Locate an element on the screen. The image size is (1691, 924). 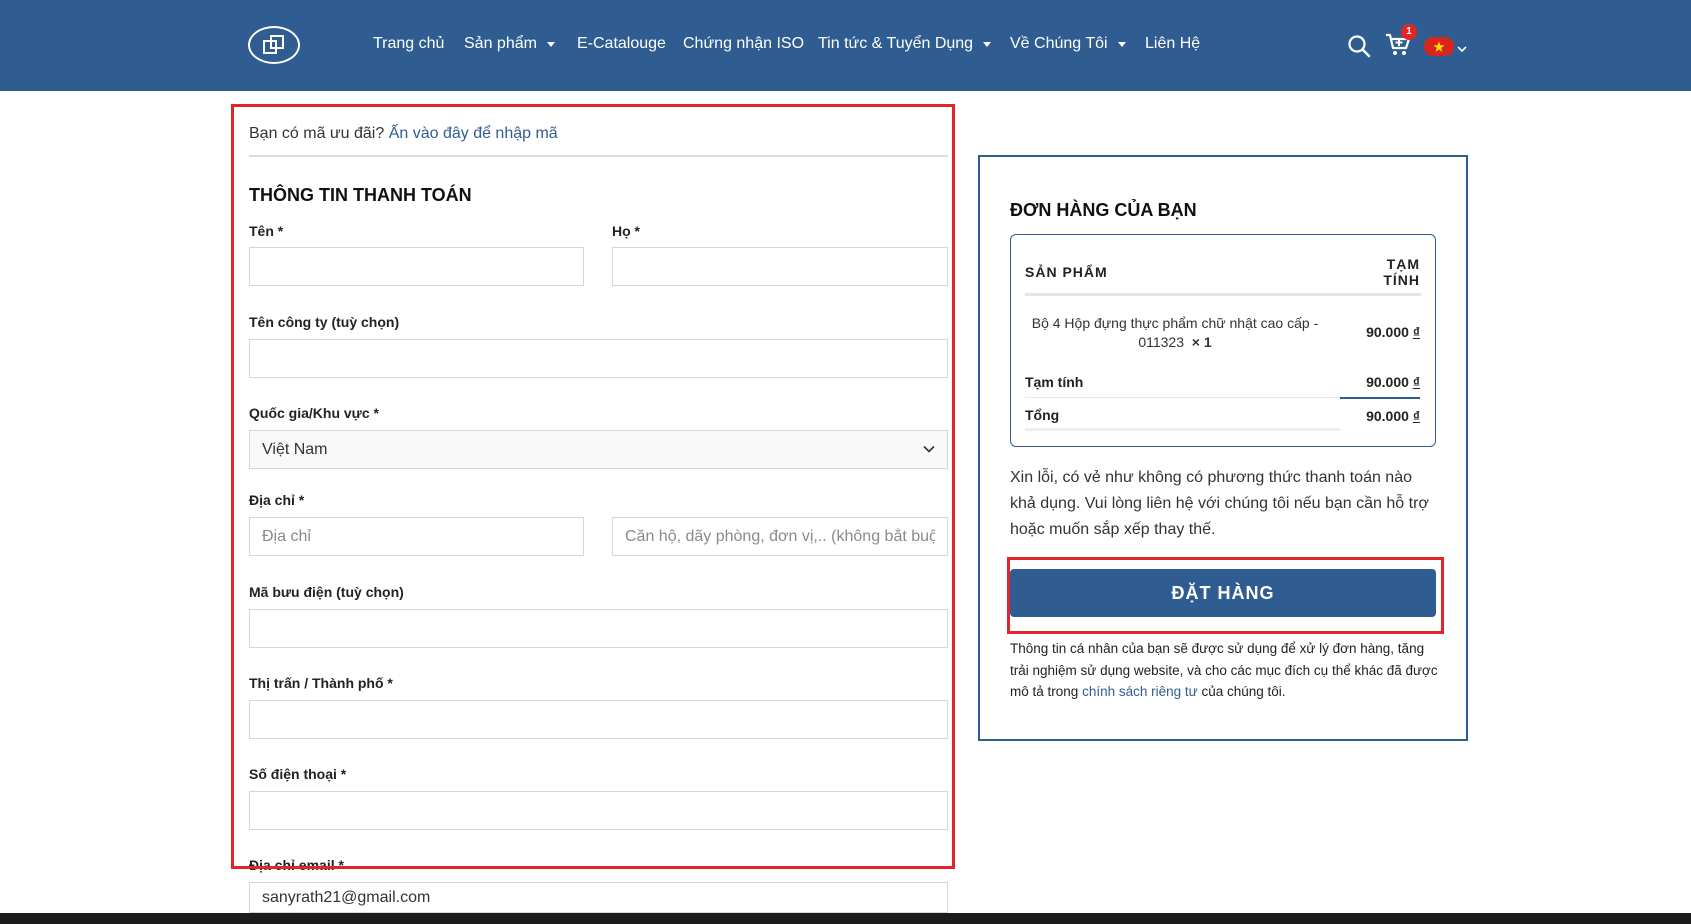
email-label: Địa chỉ email * is located at coordinates (296, 865).